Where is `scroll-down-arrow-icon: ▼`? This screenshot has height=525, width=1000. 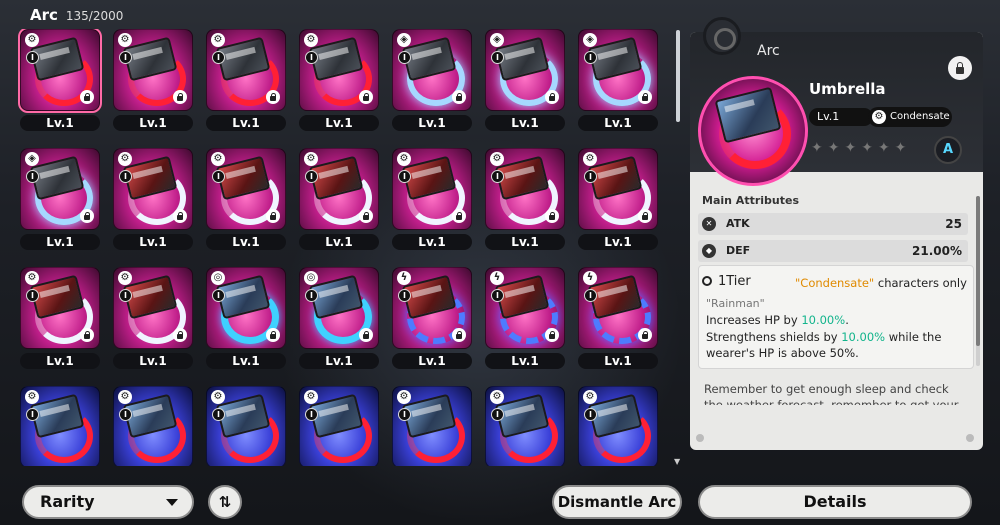
scroll-down-arrow-icon: ▼ is located at coordinates (677, 461).